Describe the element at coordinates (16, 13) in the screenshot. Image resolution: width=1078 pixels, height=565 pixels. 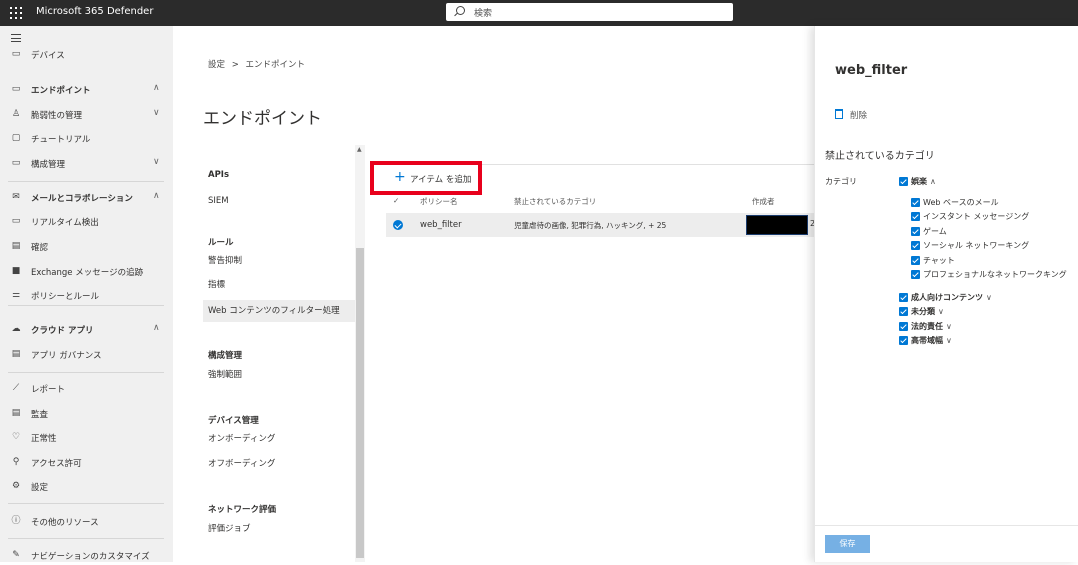
I see `app-launcher-icon` at that location.